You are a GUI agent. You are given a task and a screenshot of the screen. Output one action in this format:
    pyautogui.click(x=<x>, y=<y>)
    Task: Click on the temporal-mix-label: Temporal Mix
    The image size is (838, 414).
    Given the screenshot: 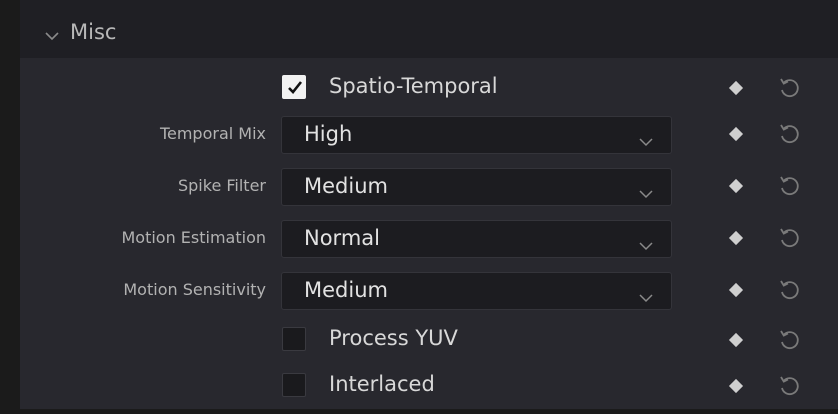 What is the action you would take?
    pyautogui.click(x=212, y=133)
    